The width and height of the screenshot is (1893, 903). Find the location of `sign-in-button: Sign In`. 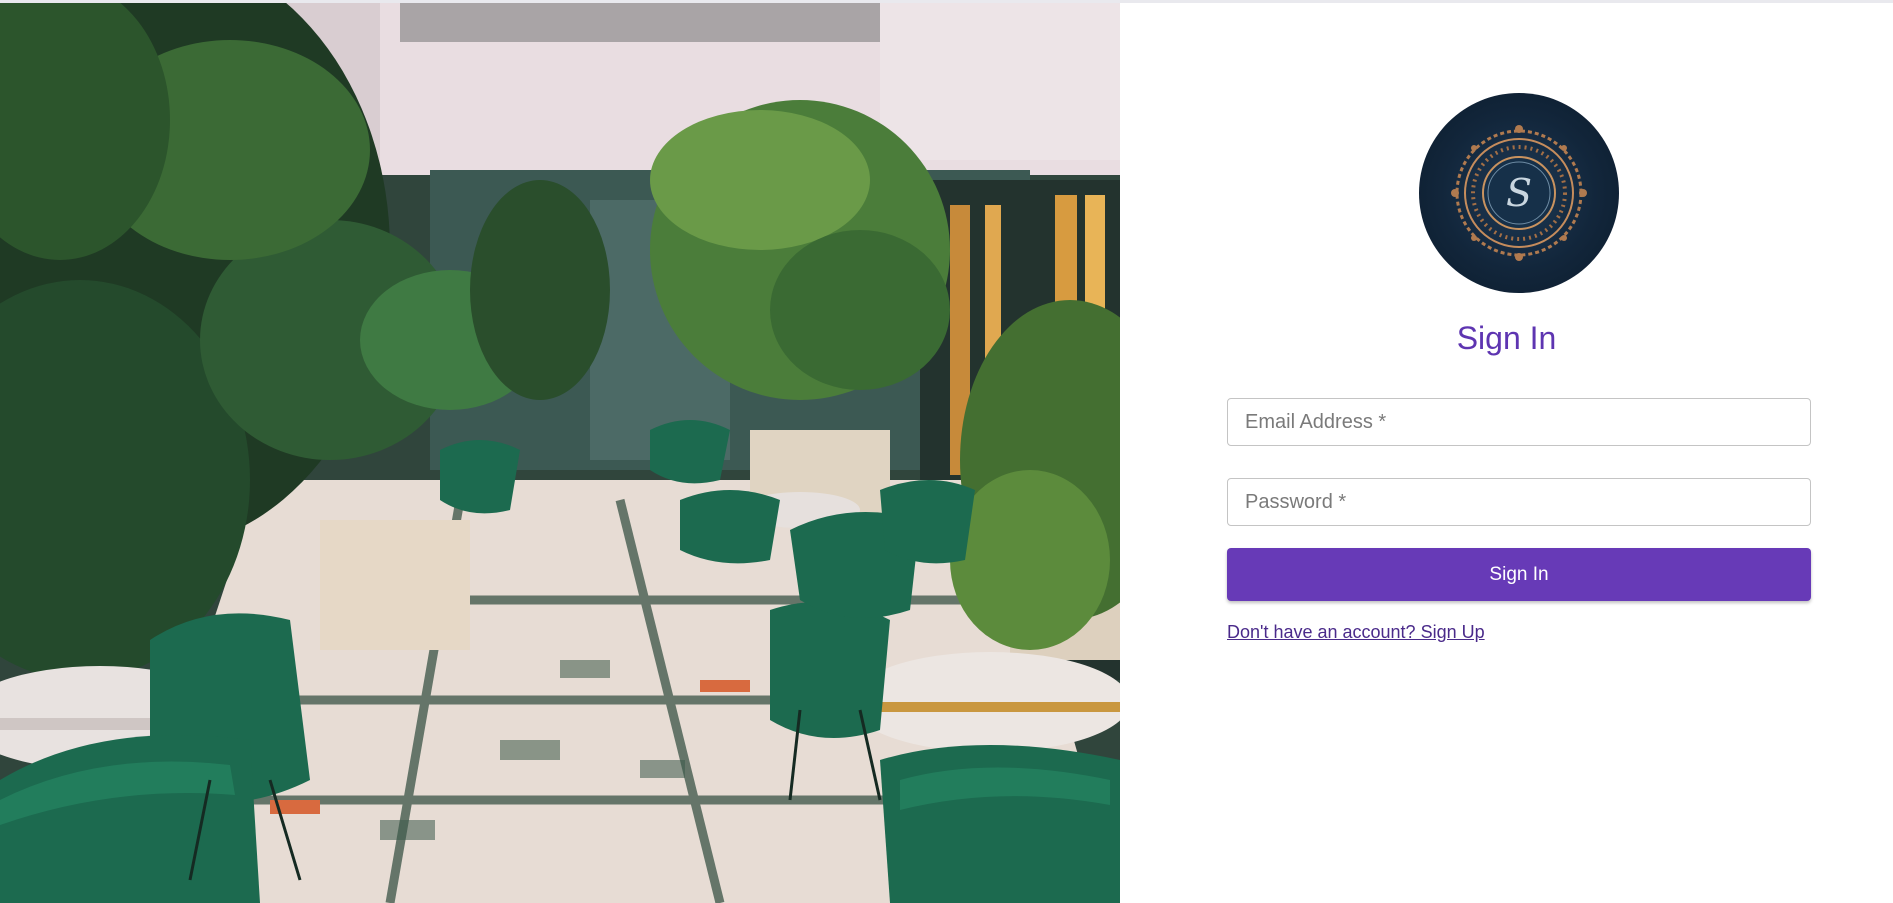

sign-in-button: Sign In is located at coordinates (1519, 574).